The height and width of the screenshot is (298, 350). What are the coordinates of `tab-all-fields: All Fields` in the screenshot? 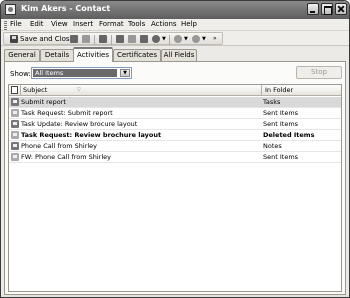 It's located at (179, 55).